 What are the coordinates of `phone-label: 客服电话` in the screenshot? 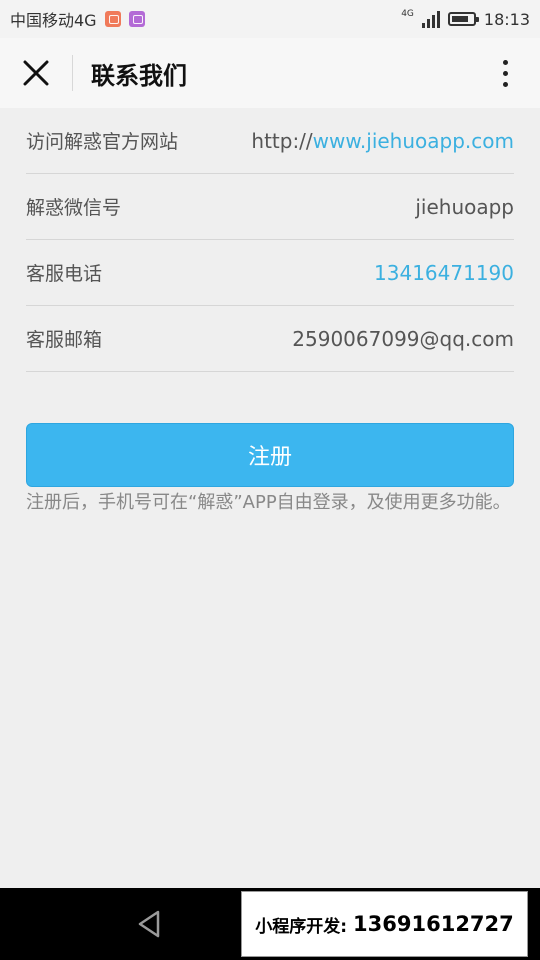 It's located at (64, 274).